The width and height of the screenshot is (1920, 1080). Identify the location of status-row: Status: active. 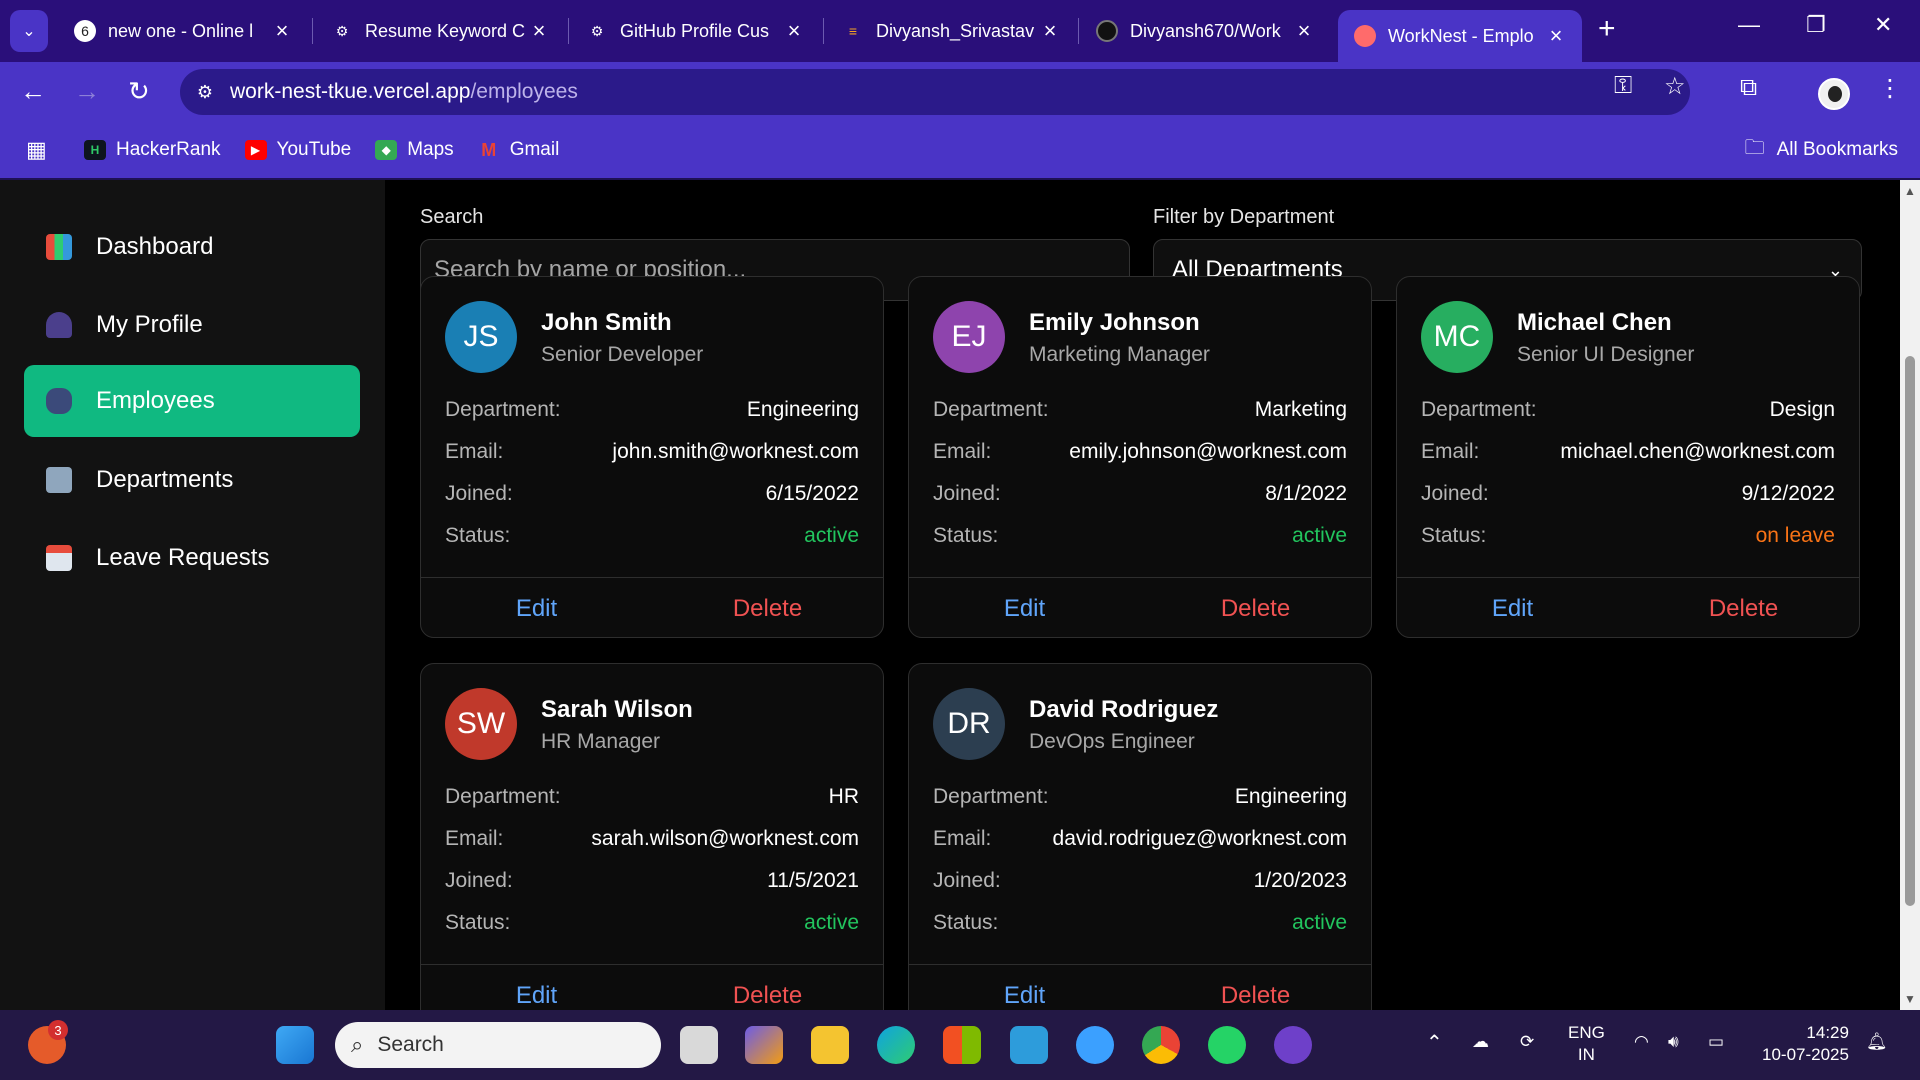
(1140, 535).